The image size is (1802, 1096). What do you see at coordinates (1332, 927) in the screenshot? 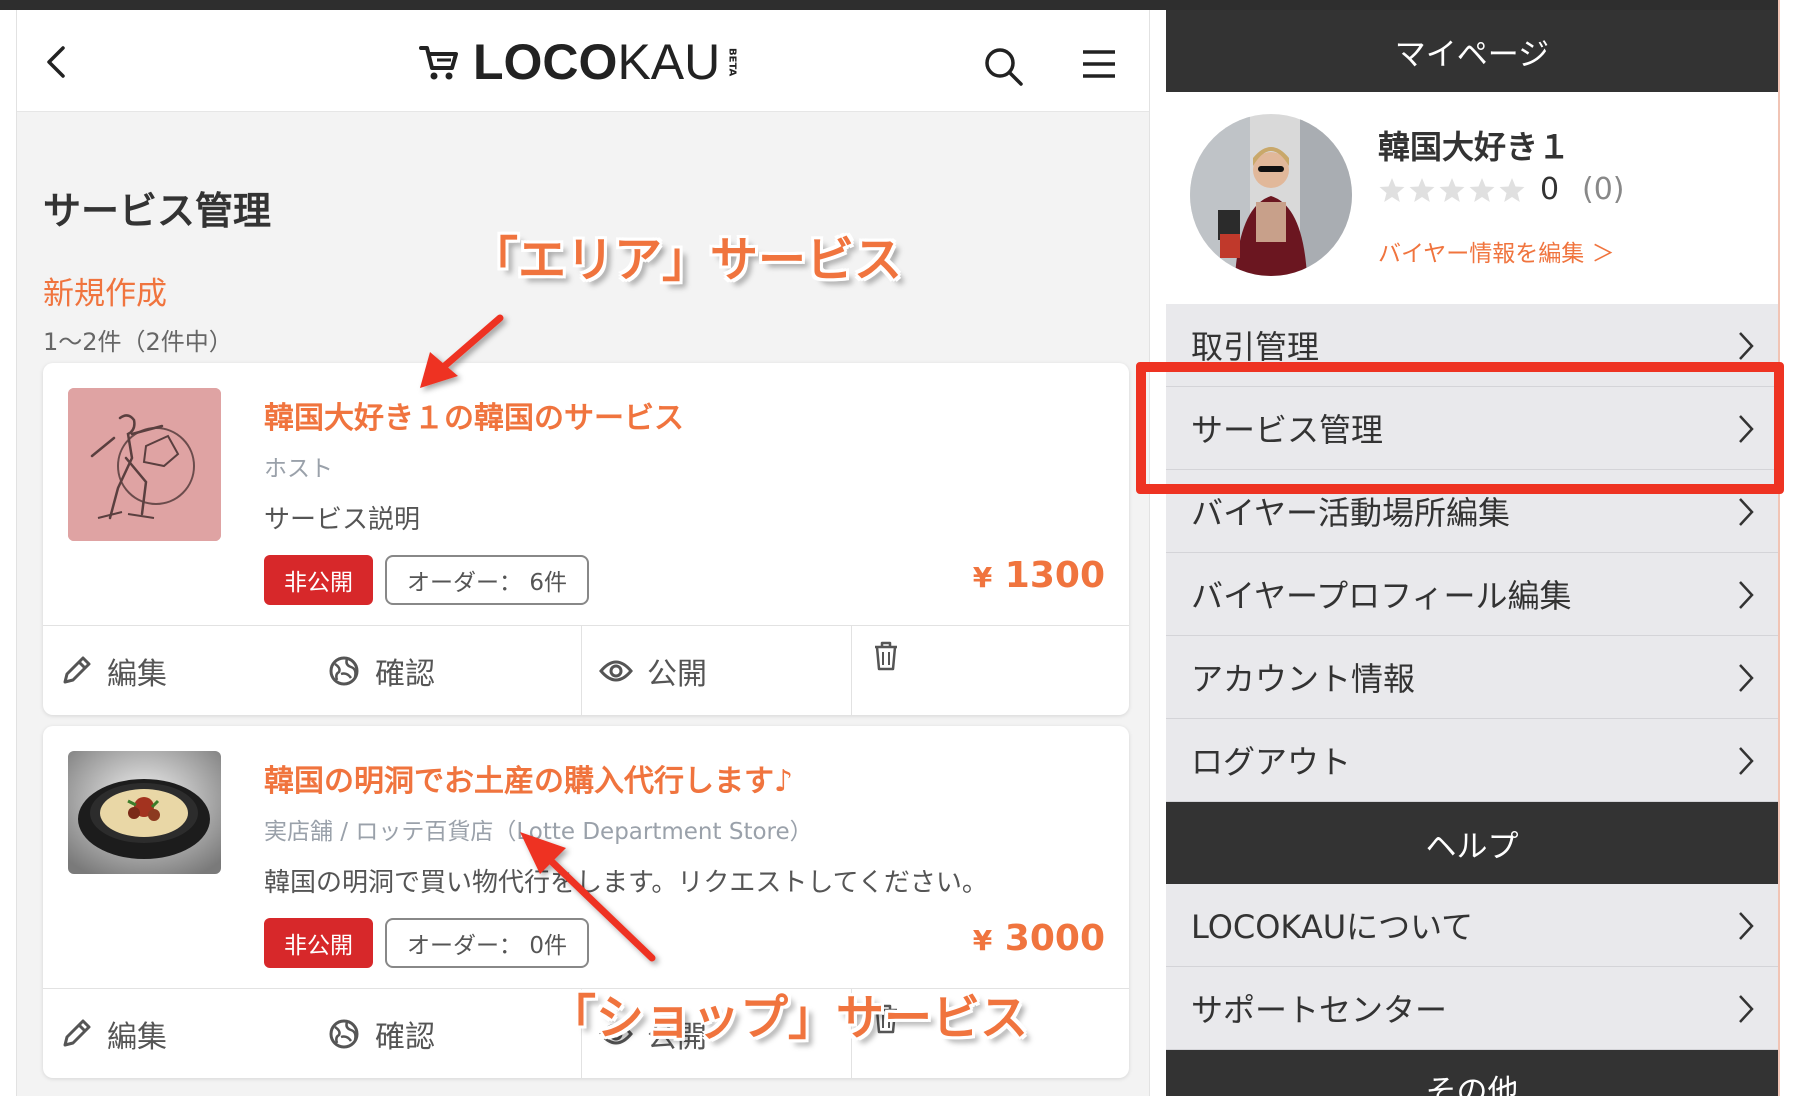
I see `menu-label: LOCOKAUについて` at bounding box center [1332, 927].